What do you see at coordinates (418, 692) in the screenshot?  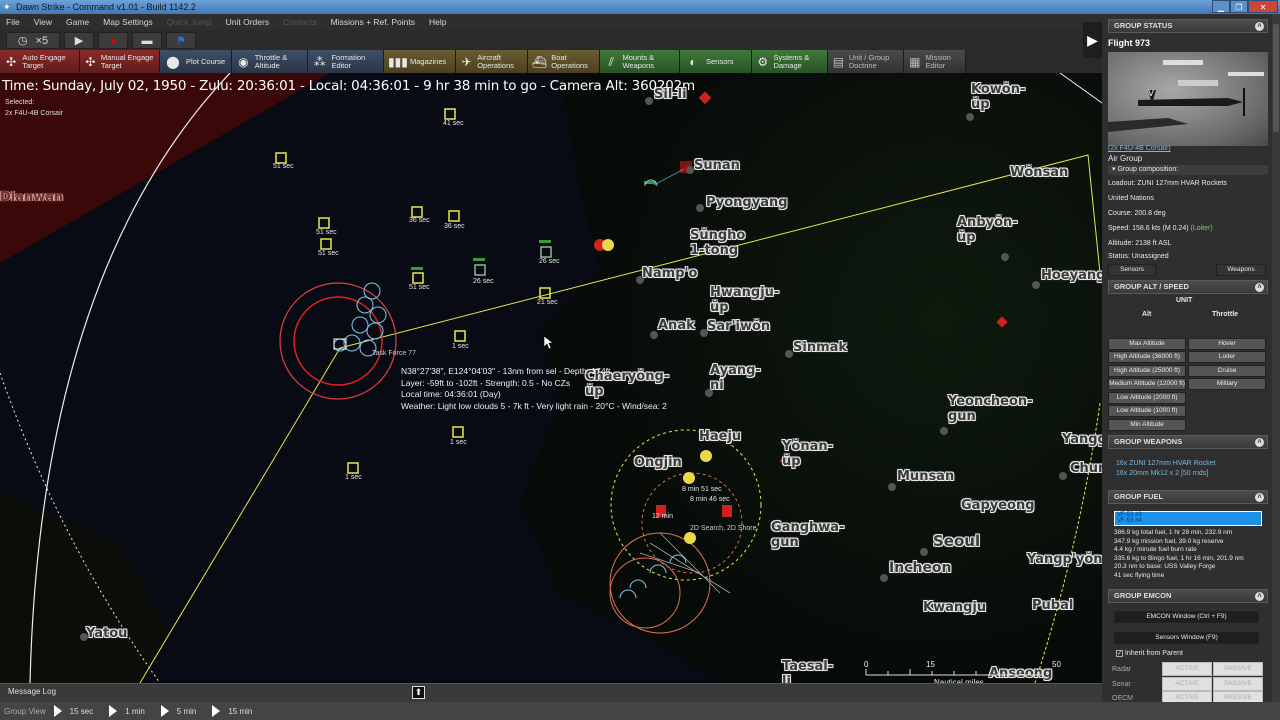 I see `expand-log-button: ⬆` at bounding box center [418, 692].